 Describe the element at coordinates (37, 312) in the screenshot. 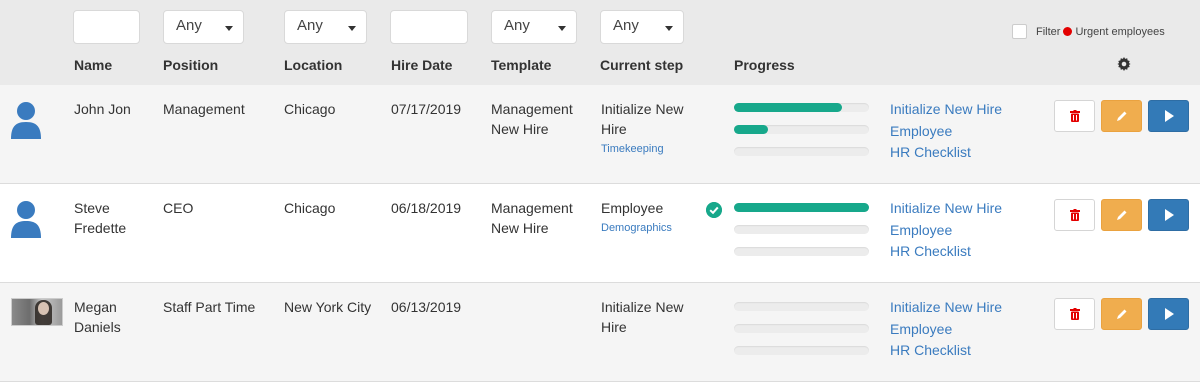

I see `employee-photo` at that location.